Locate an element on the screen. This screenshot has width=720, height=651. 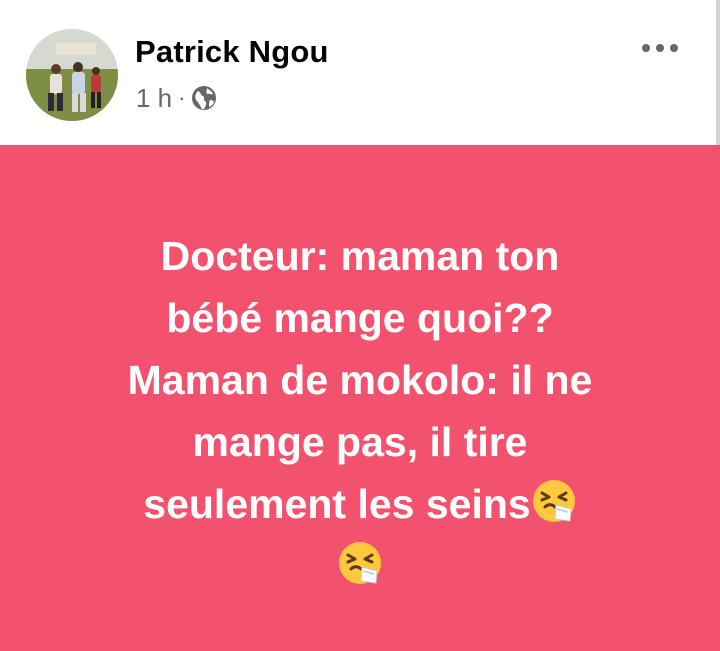
author-name: Patrick Ngou is located at coordinates (232, 52).